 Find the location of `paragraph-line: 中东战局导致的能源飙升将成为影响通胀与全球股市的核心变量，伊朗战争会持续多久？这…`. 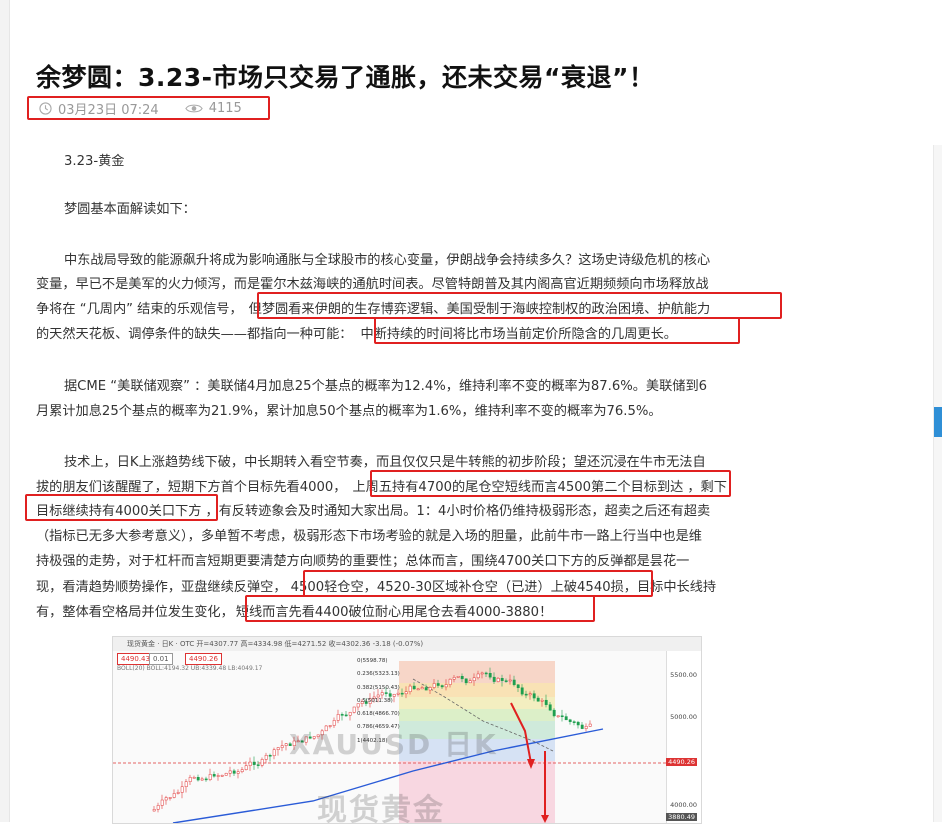

paragraph-line: 中东战局导致的能源飙升将成为影响通胀与全球股市的核心变量，伊朗战争会持续多久？这… is located at coordinates (387, 260).